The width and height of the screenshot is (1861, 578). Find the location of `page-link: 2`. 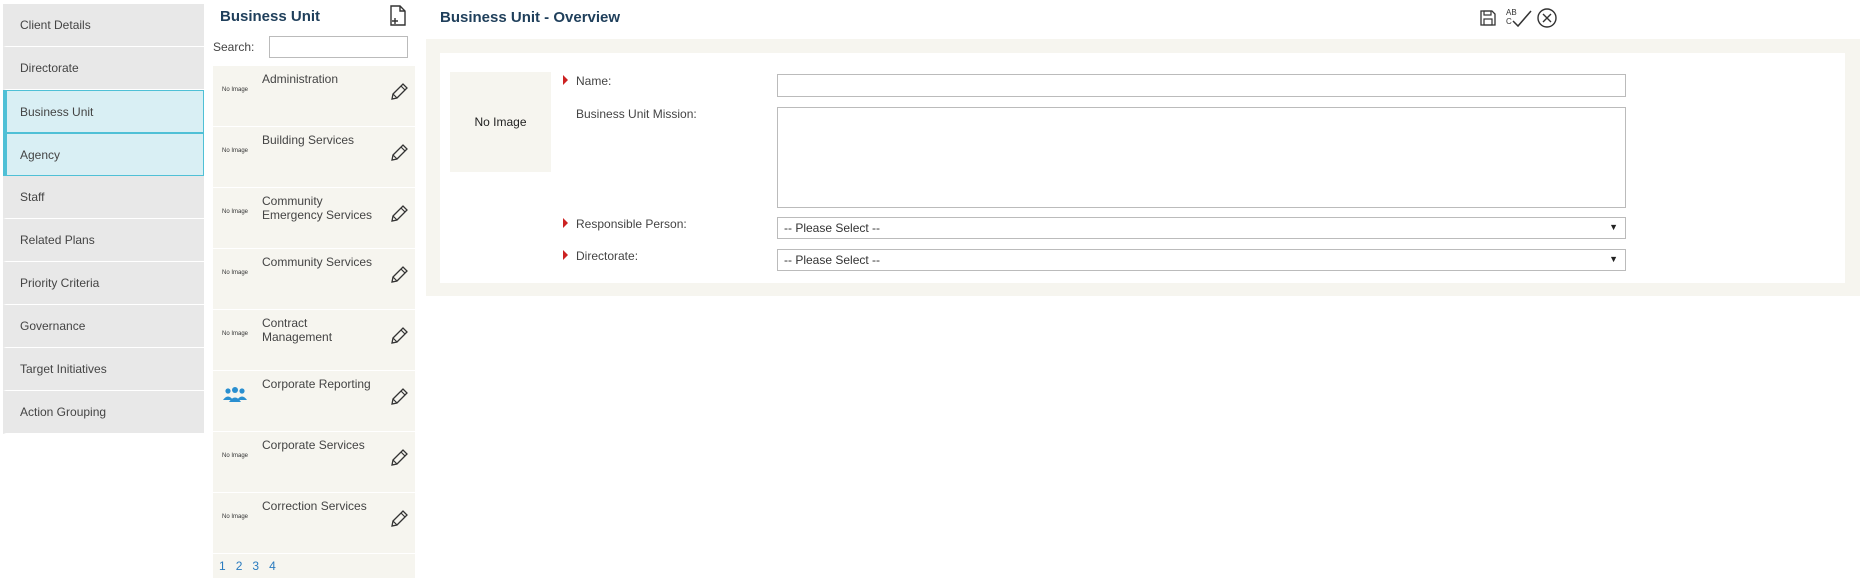

page-link: 2 is located at coordinates (239, 566).